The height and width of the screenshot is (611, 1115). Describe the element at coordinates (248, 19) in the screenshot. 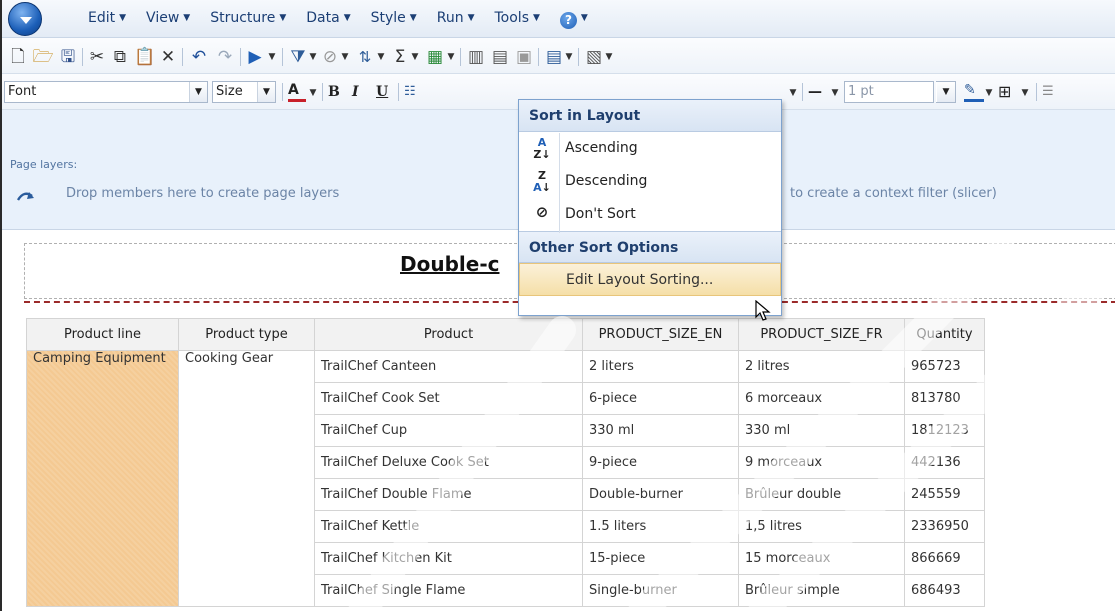

I see `menu-structure: Structure ▼` at that location.